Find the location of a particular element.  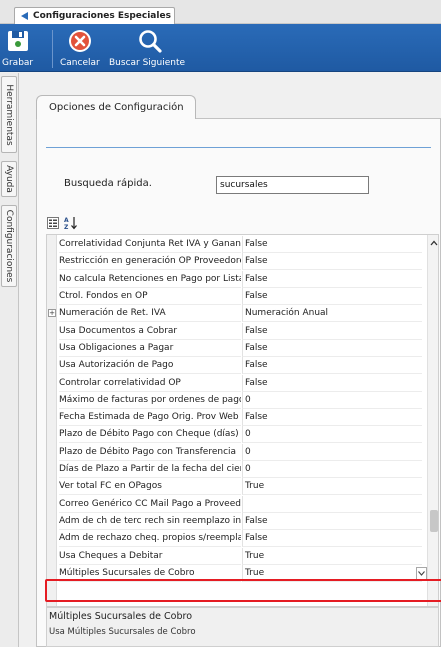

section-tab-label: Opciones de Configuración is located at coordinates (116, 107).